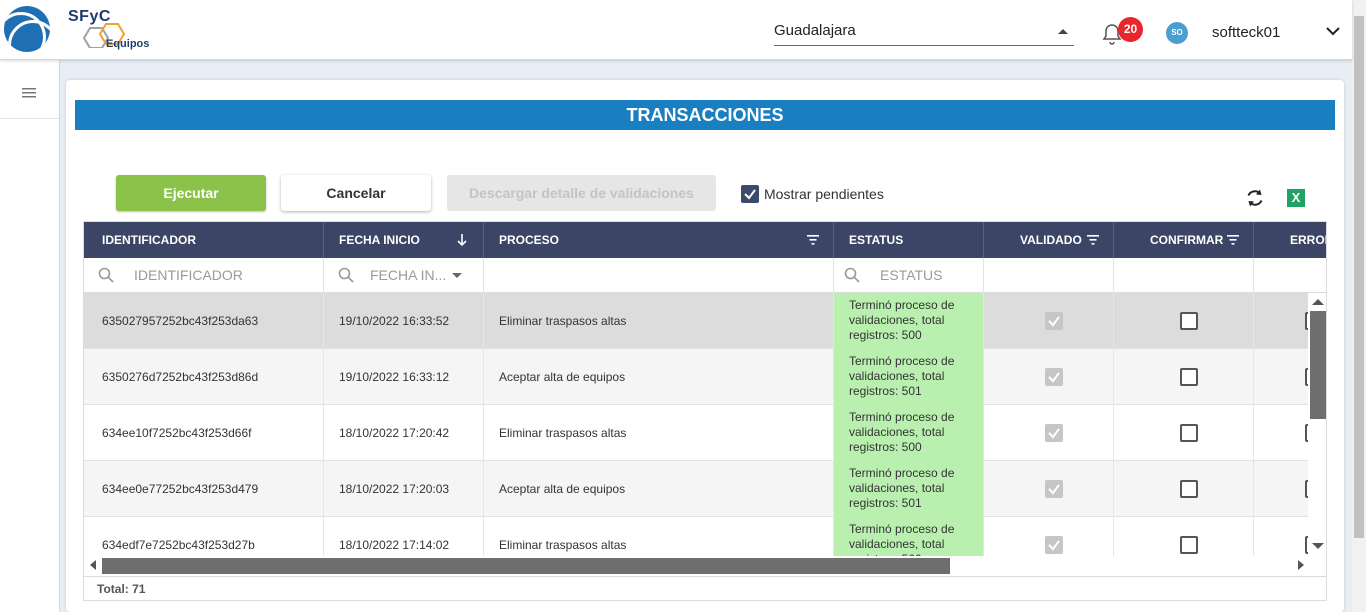  I want to click on page-title: TRANSACCIONES, so click(705, 115).